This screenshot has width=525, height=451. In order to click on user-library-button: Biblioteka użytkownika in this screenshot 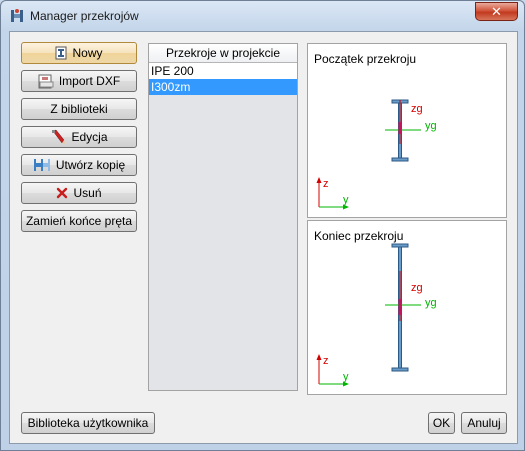, I will do `click(88, 423)`.